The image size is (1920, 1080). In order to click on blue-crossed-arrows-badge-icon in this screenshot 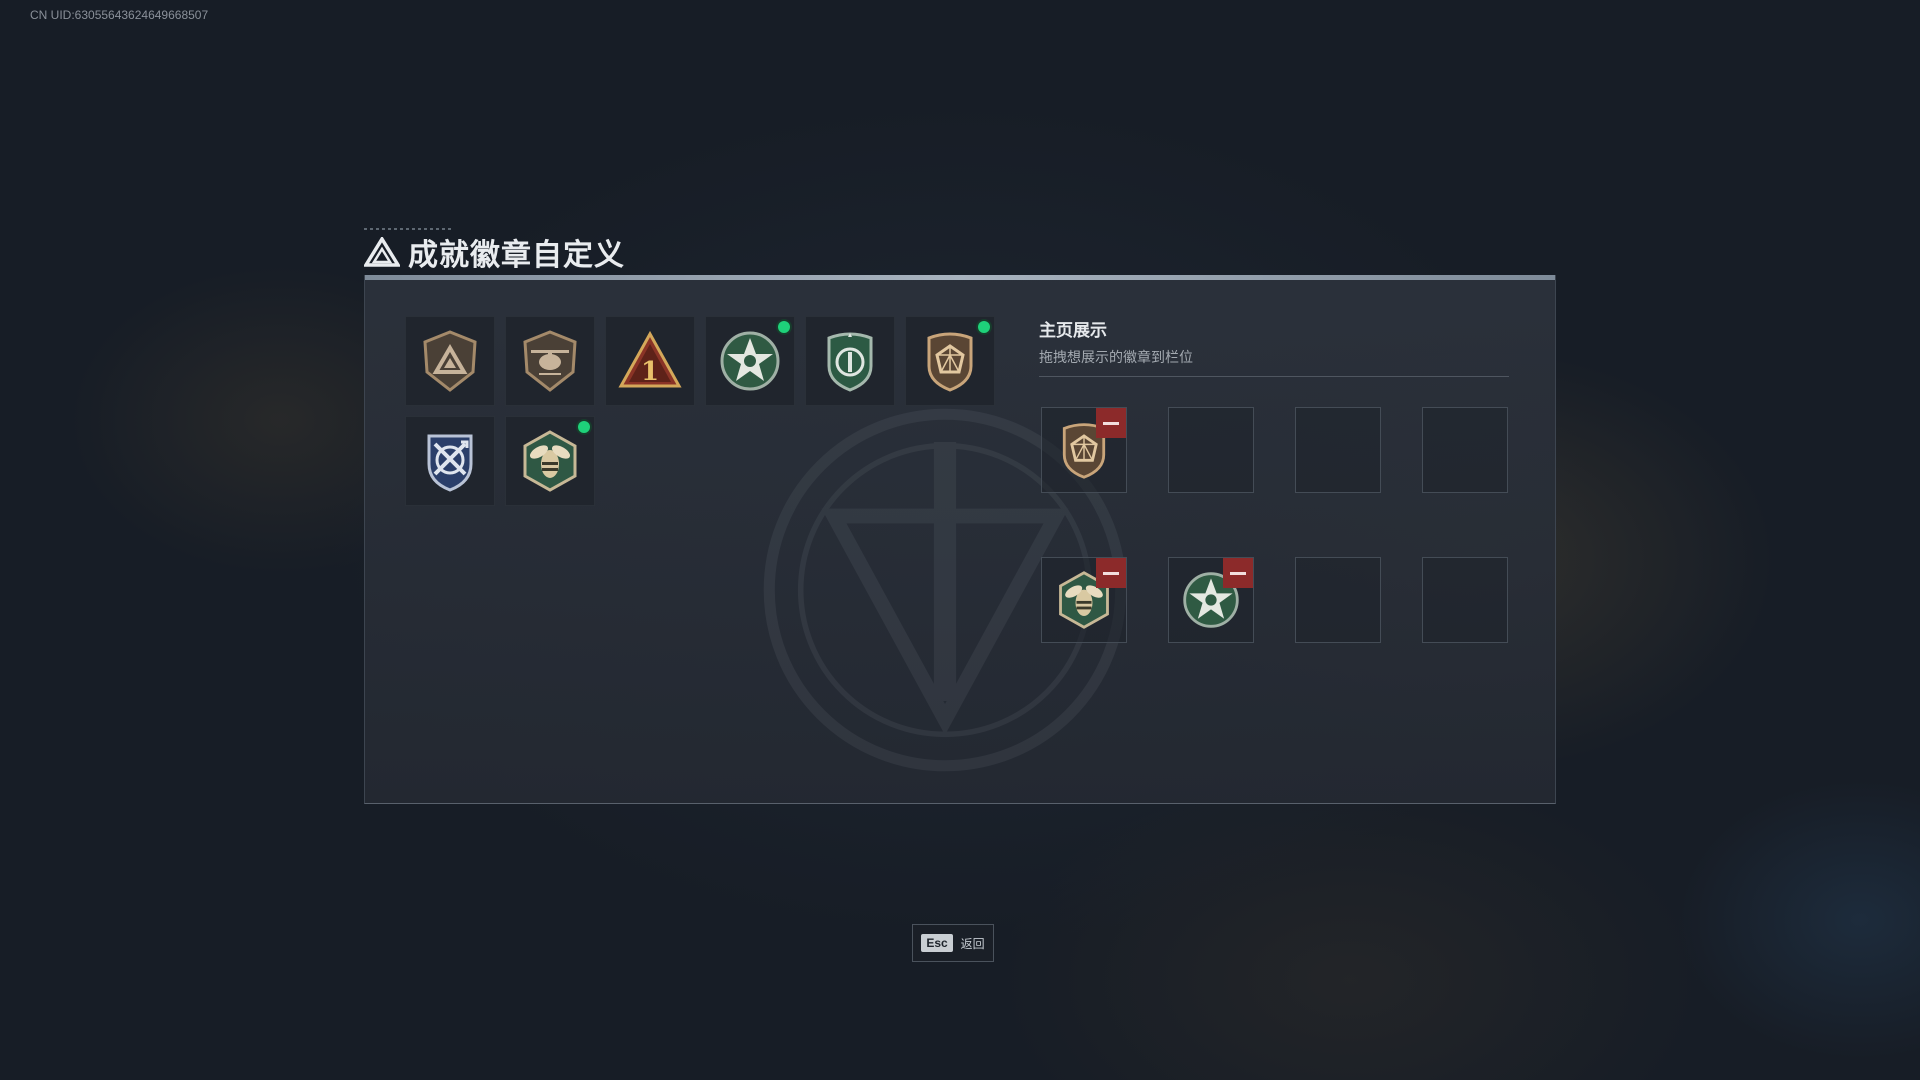, I will do `click(450, 463)`.